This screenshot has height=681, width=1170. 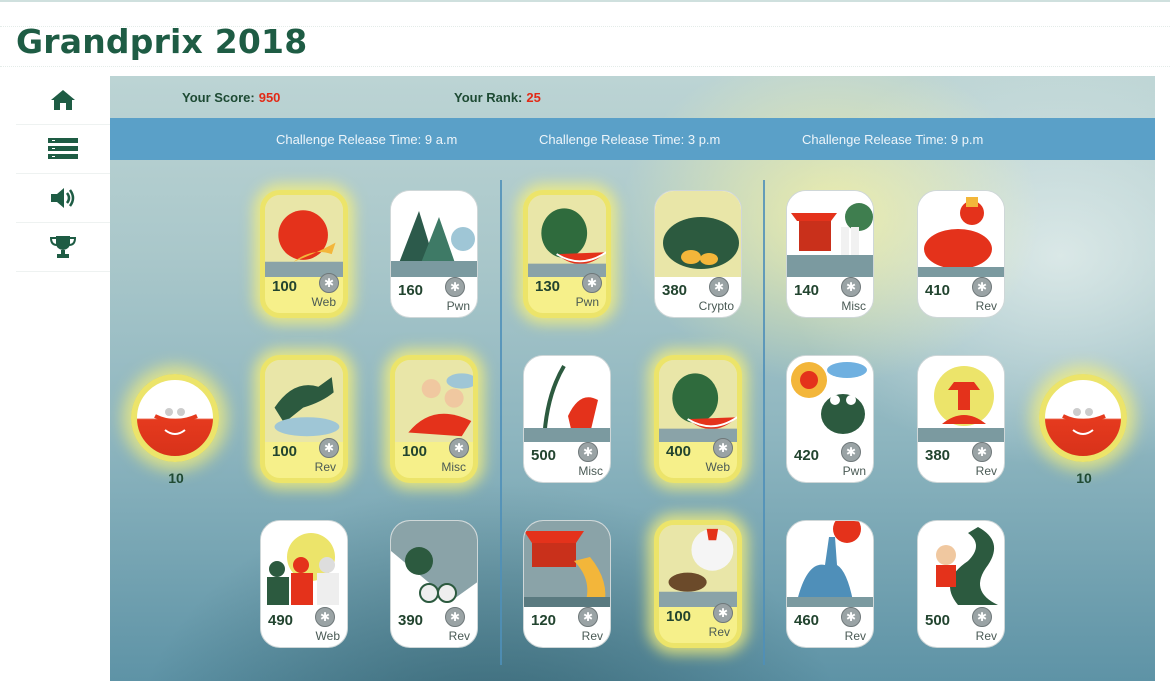 I want to click on challenge-card: 420 ✱ Pwn, so click(x=830, y=419).